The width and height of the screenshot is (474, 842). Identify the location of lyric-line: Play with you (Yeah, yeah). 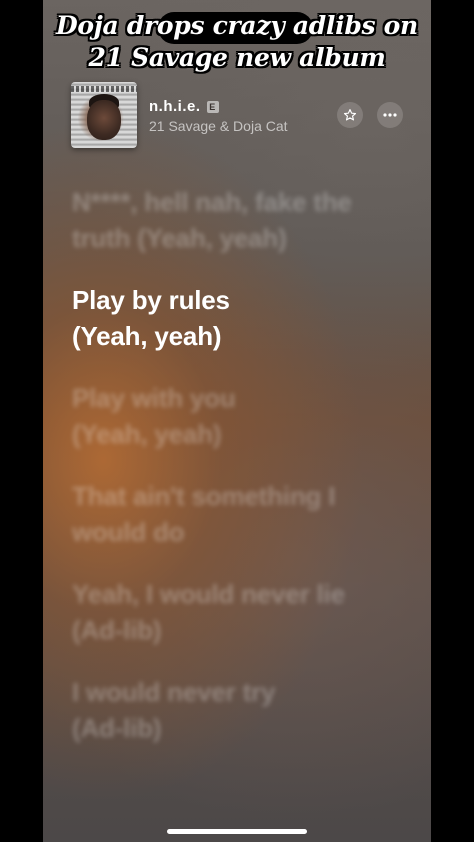
(242, 416).